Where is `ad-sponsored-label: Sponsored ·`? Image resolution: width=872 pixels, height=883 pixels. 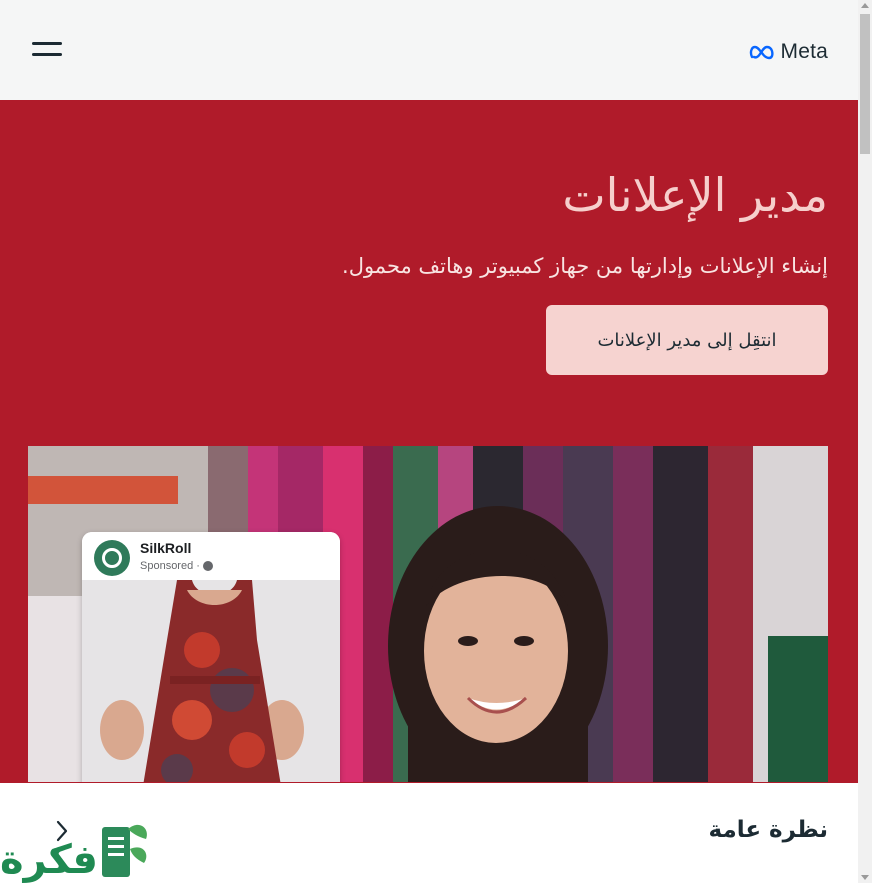
ad-sponsored-label: Sponsored · is located at coordinates (176, 566).